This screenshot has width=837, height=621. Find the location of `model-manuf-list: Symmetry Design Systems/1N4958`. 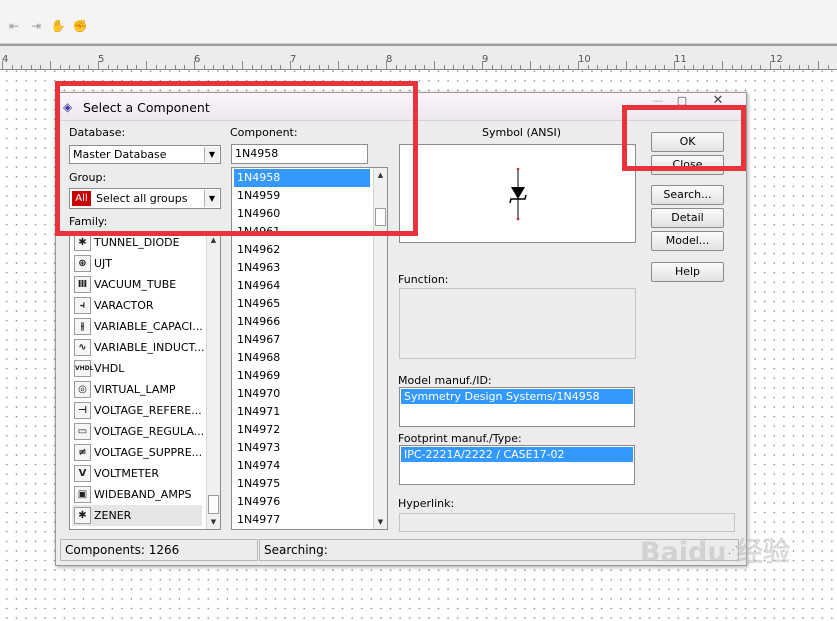

model-manuf-list: Symmetry Design Systems/1N4958 is located at coordinates (517, 407).